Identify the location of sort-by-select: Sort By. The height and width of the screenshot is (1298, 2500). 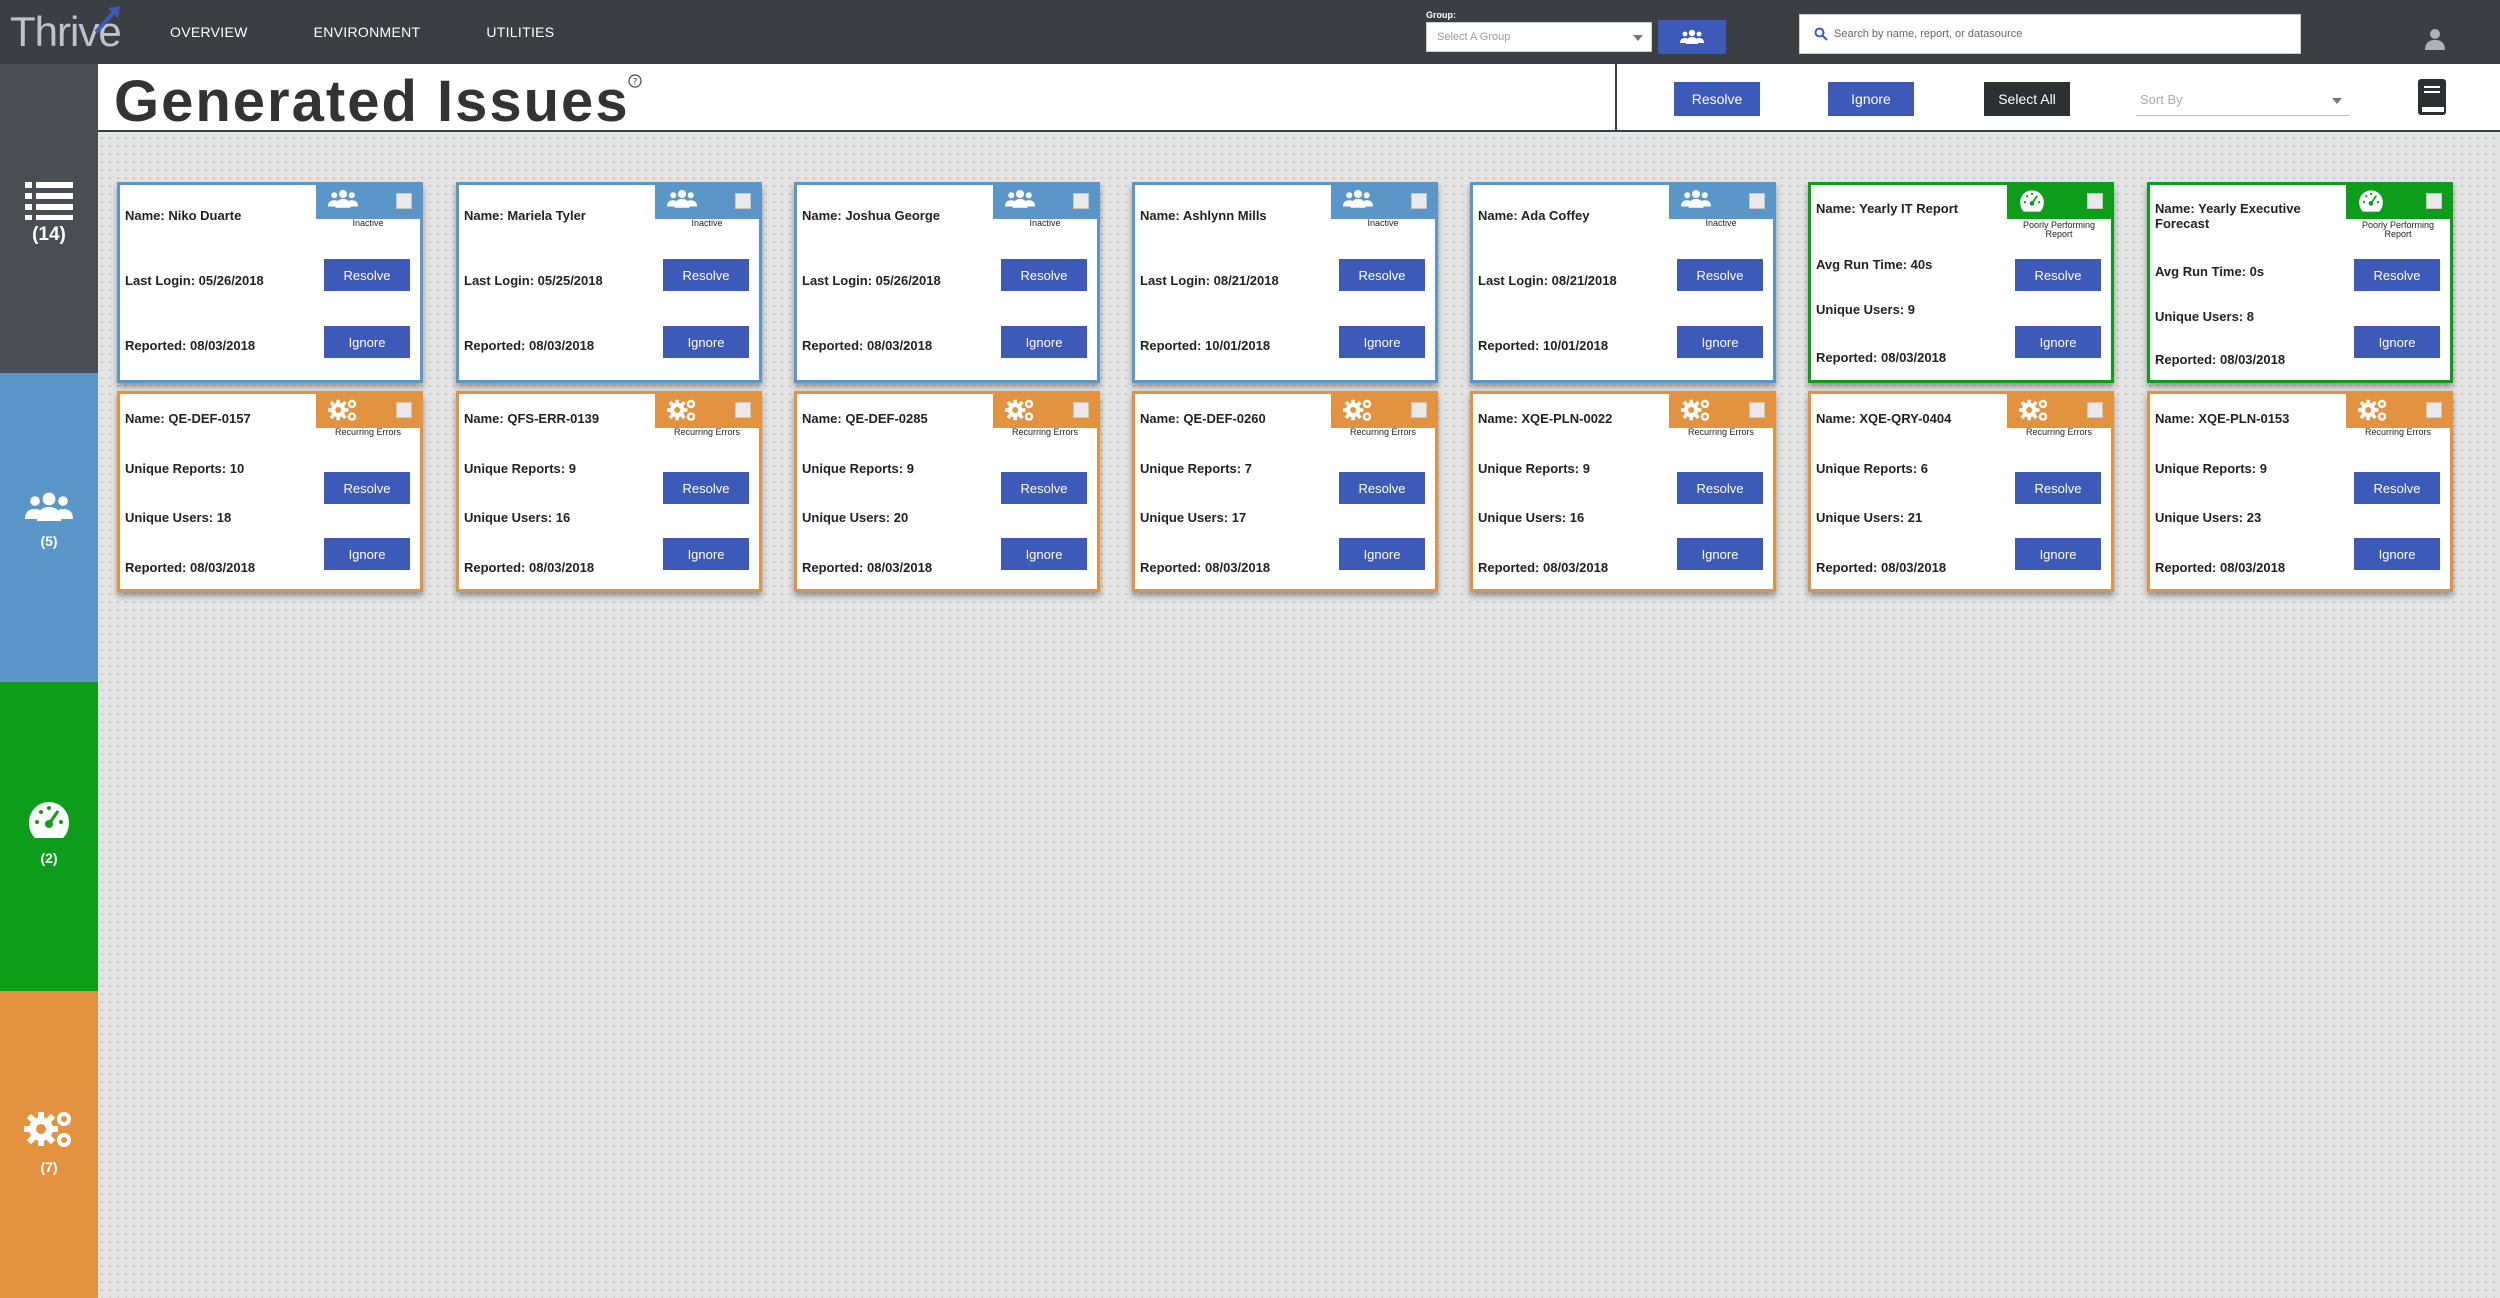
(2243, 100).